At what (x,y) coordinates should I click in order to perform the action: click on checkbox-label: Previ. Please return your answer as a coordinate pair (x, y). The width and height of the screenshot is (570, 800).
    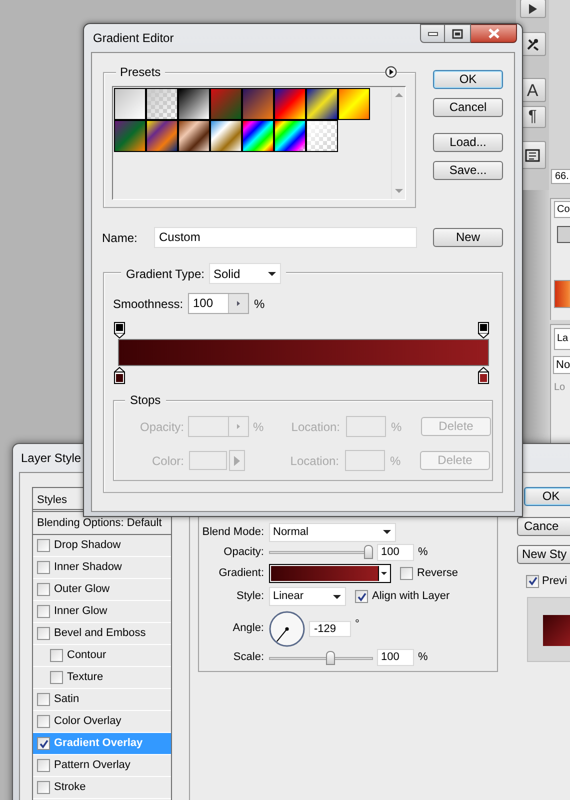
    Looking at the image, I should click on (555, 581).